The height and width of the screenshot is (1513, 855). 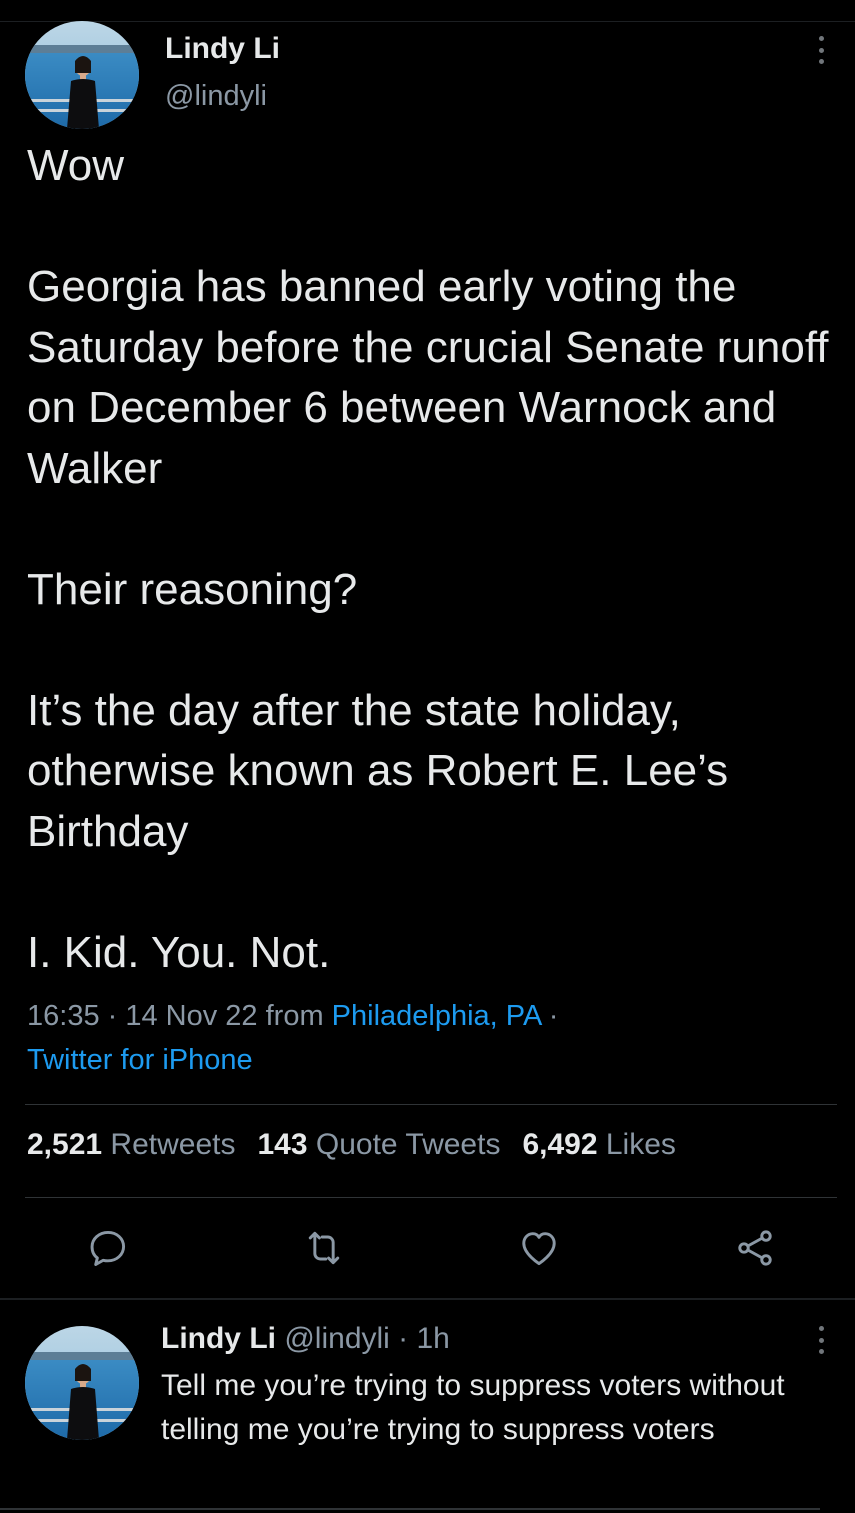 I want to click on likes-count: 6,492, so click(x=560, y=1144).